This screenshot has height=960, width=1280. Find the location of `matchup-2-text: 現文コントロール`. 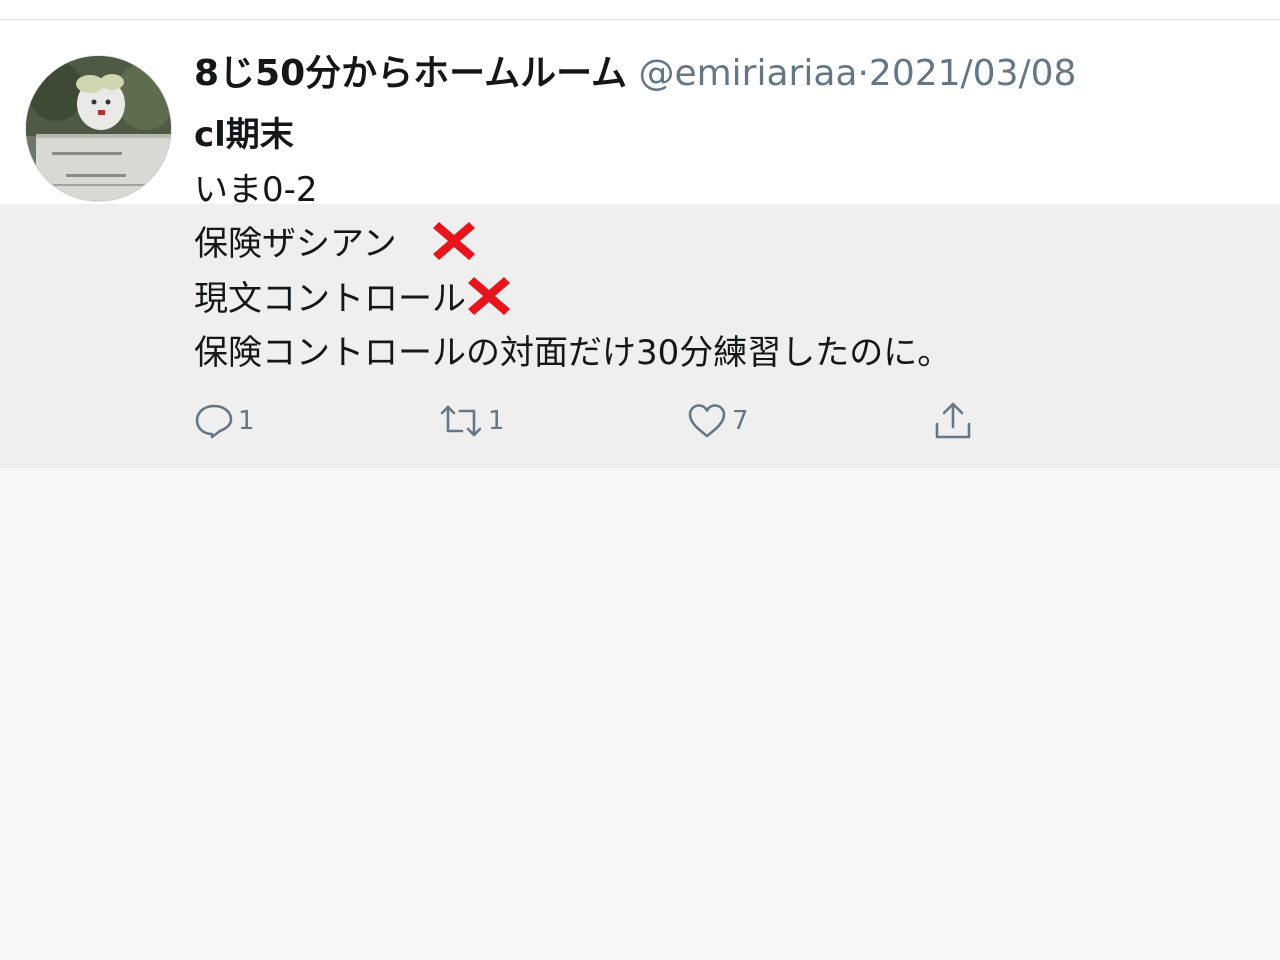

matchup-2-text: 現文コントロール is located at coordinates (330, 298).